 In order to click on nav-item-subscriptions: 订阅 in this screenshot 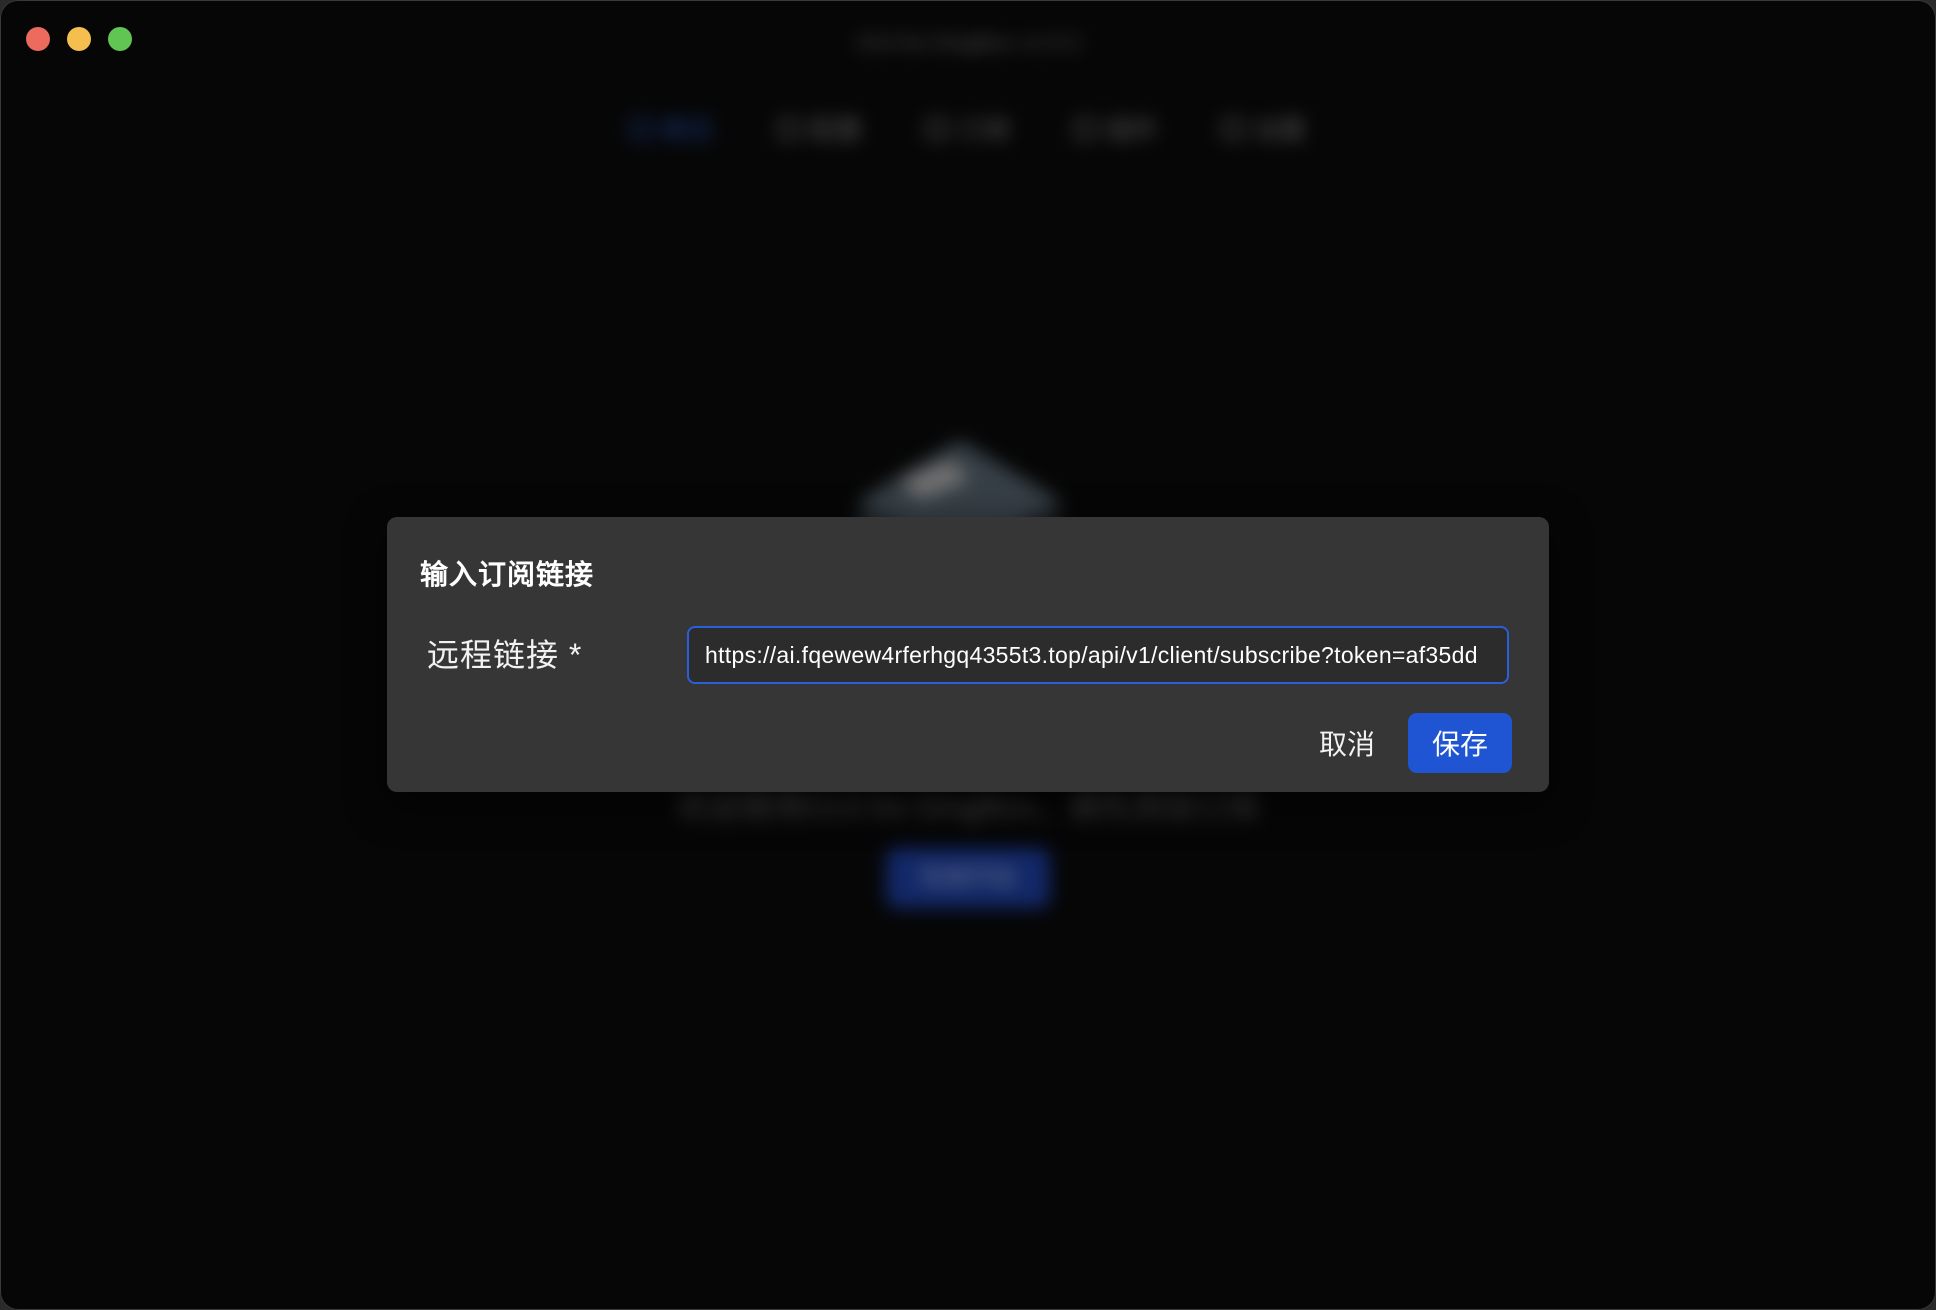, I will do `click(967, 128)`.